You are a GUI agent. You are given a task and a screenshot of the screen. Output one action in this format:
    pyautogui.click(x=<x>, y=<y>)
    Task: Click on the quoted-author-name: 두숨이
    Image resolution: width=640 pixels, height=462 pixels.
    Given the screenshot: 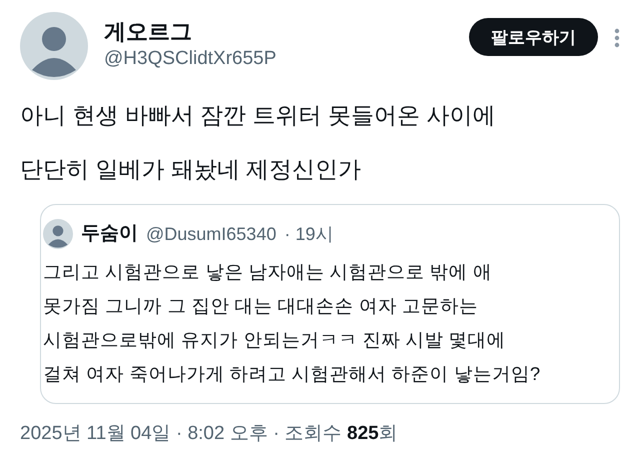 What is the action you would take?
    pyautogui.click(x=109, y=234)
    